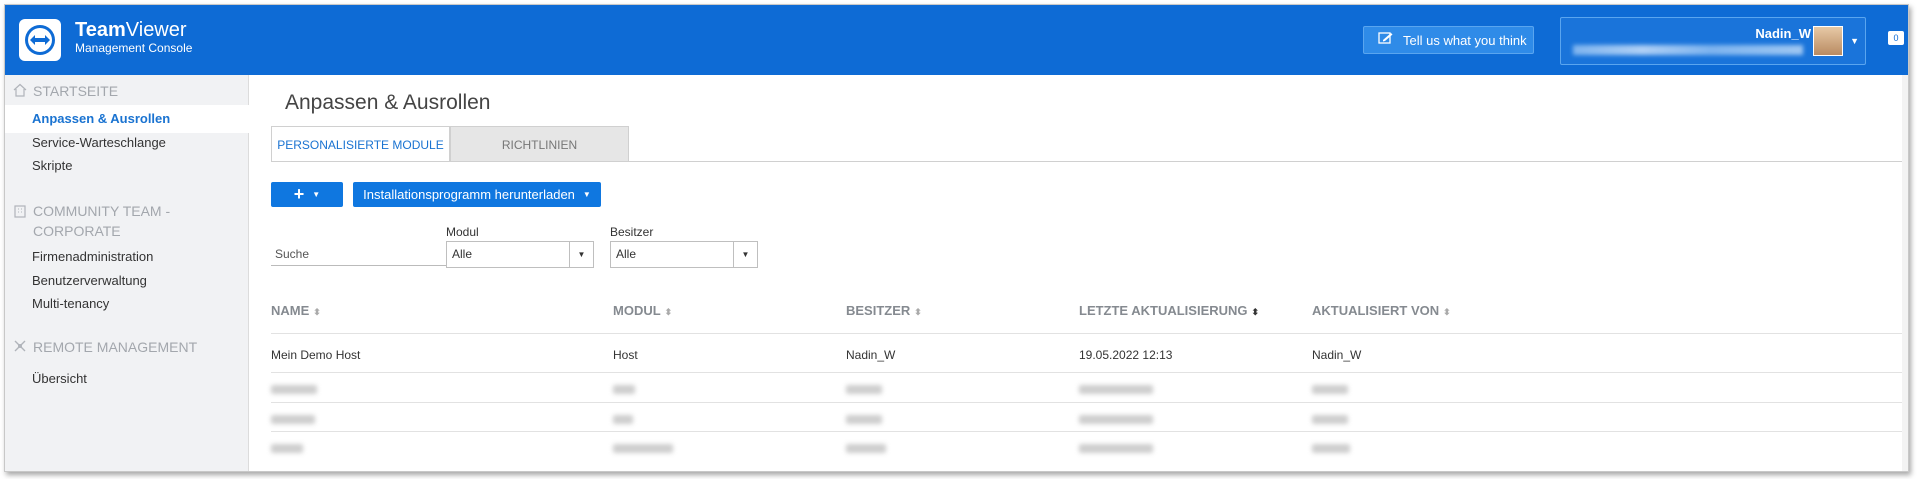 The height and width of the screenshot is (479, 1917). I want to click on cell-module: Host, so click(625, 355).